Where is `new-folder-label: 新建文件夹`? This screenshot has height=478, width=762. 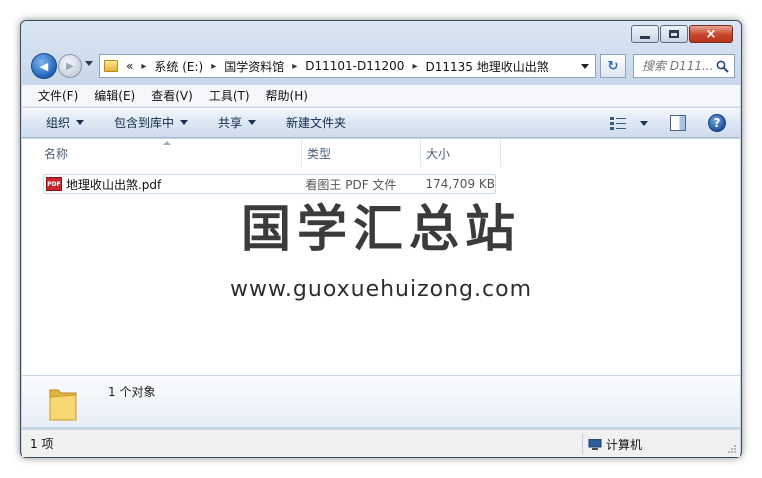 new-folder-label: 新建文件夹 is located at coordinates (316, 123).